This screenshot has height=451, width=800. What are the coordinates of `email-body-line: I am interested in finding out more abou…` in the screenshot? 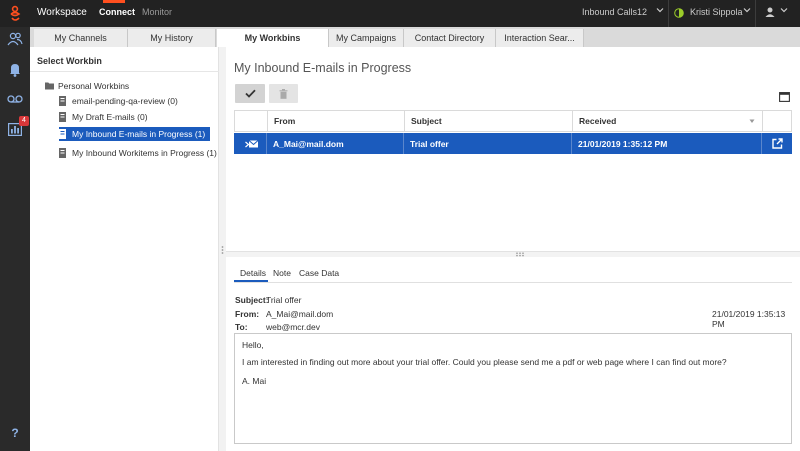 It's located at (484, 362).